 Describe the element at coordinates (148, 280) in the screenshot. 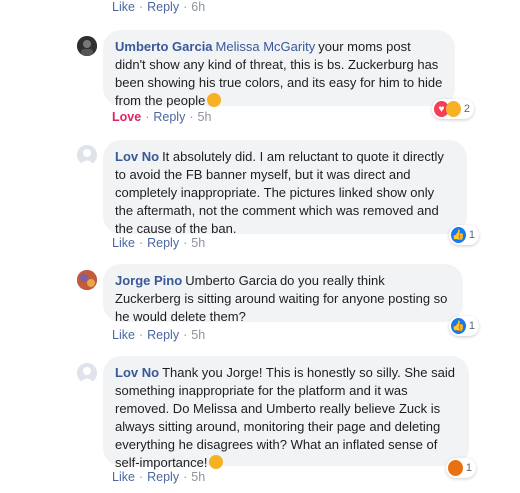

I see `comment-author: Jorge Pino` at that location.